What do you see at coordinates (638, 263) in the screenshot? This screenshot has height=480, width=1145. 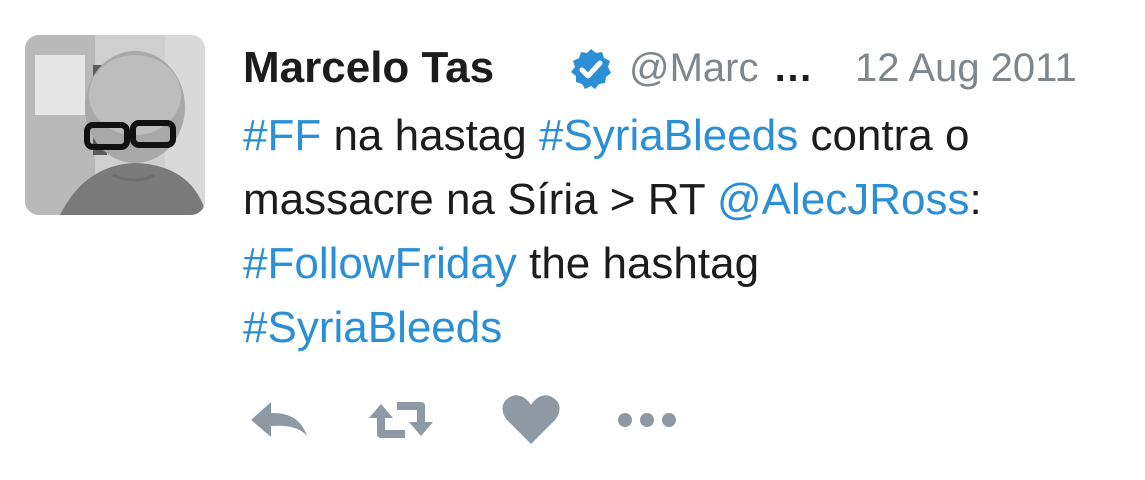 I see `tweet-text-fragment: the hashtag` at bounding box center [638, 263].